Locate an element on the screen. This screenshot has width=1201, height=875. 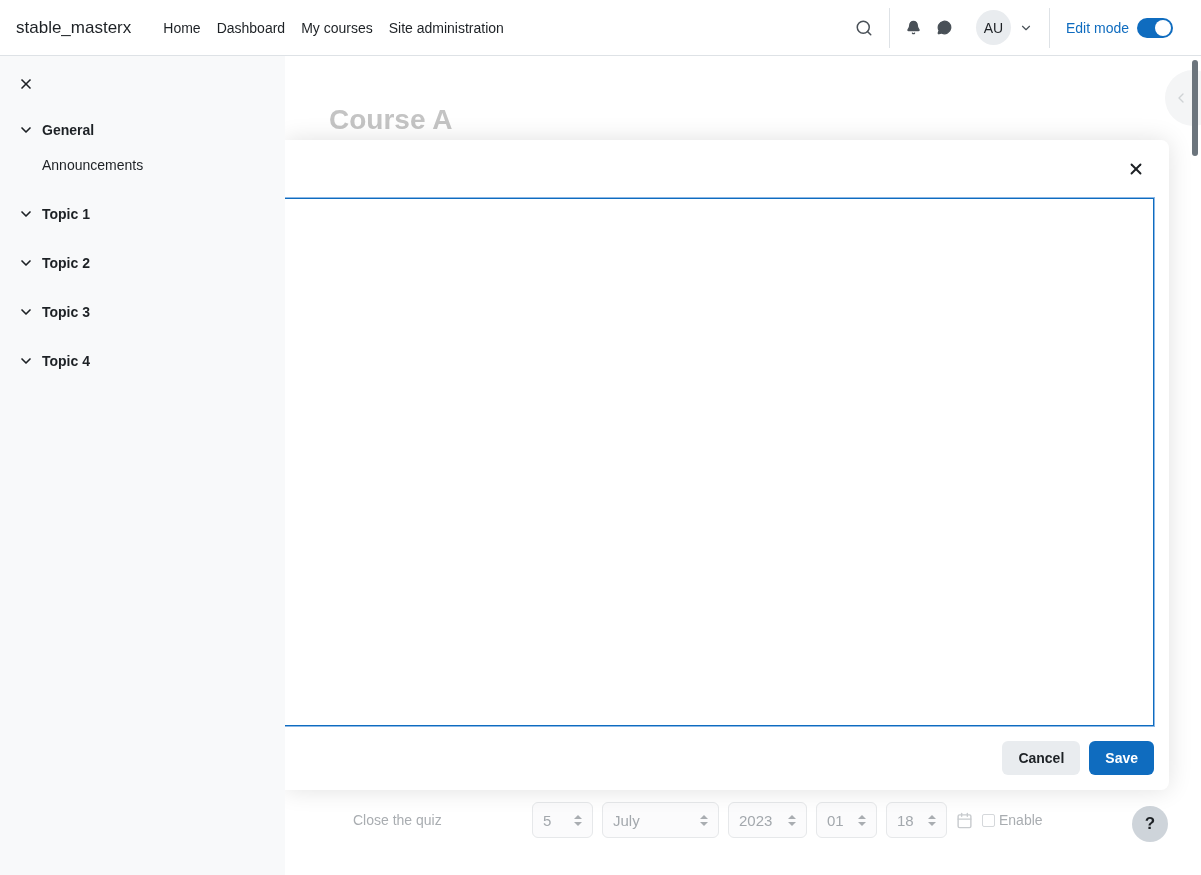
section-item: Topic 3 is located at coordinates (151, 312).